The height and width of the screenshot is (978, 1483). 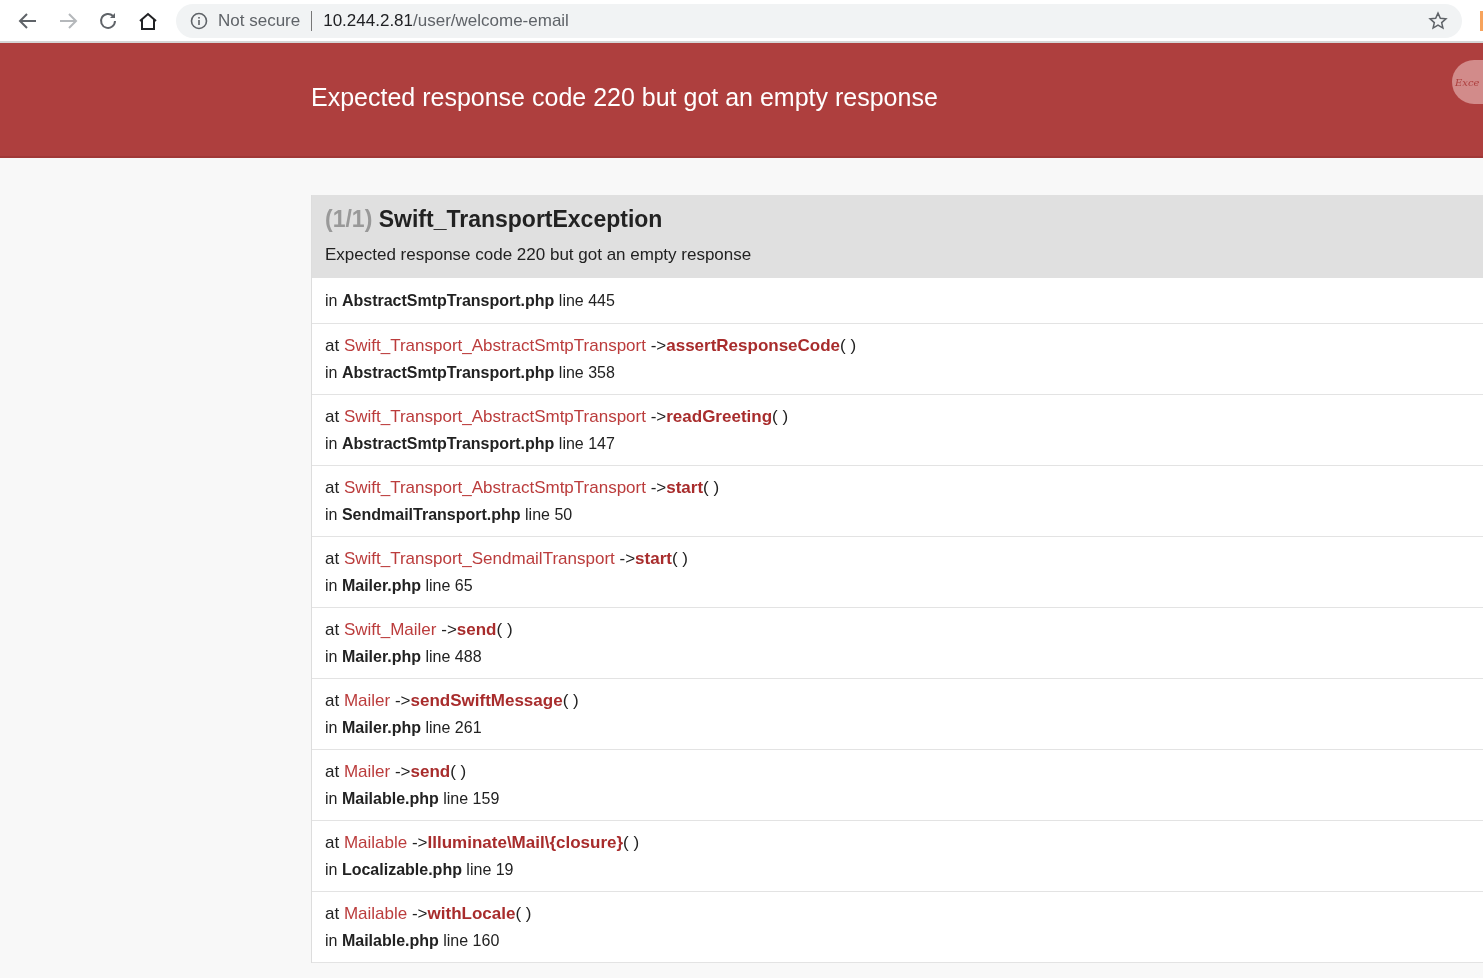 What do you see at coordinates (449, 515) in the screenshot?
I see `file-location: in SendmailTransport.php line 50` at bounding box center [449, 515].